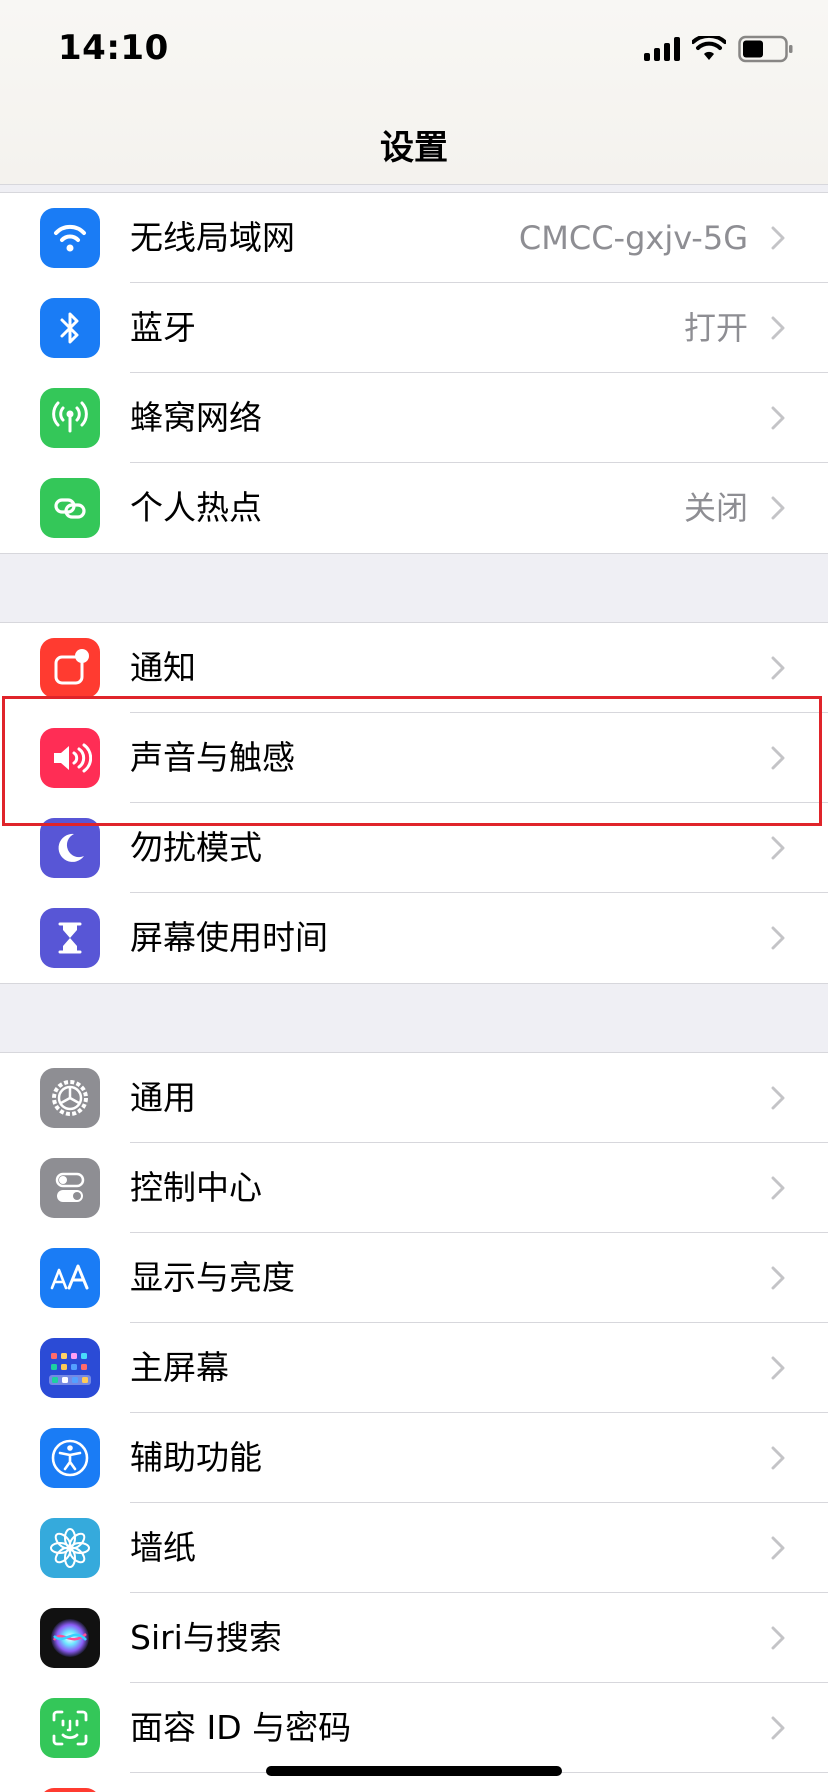  What do you see at coordinates (414, 1278) in the screenshot?
I see `settings-row-display: 显示与亮度` at bounding box center [414, 1278].